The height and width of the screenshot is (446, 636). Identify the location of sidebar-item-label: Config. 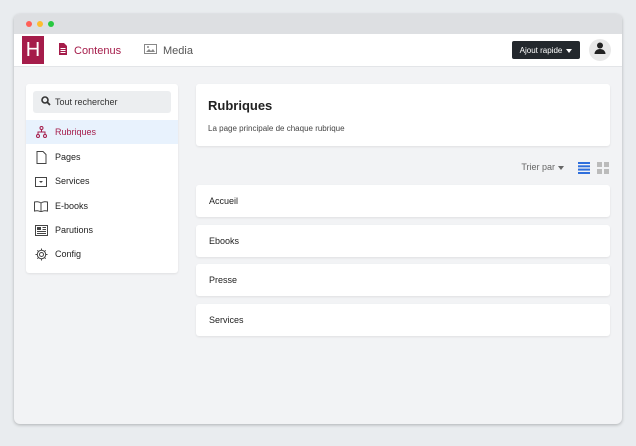
(68, 254).